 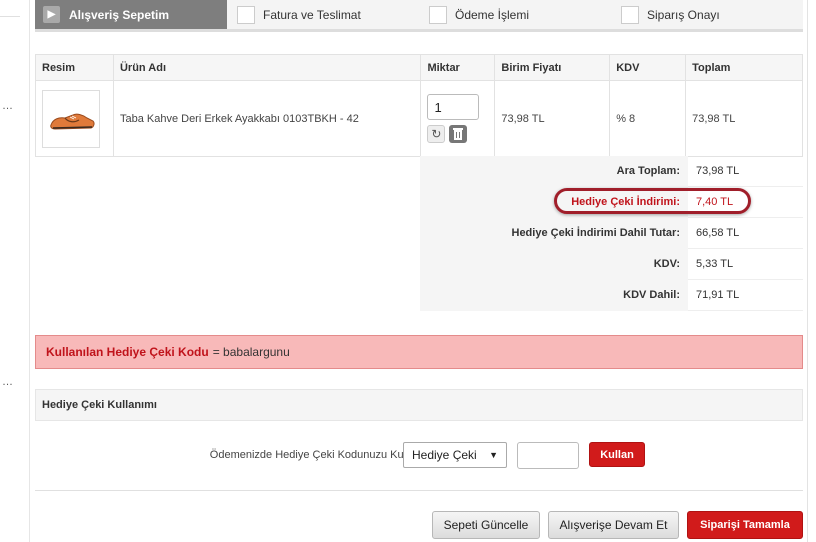 I want to click on step-cart-label: Alışveriş Sepetim, so click(x=119, y=14).